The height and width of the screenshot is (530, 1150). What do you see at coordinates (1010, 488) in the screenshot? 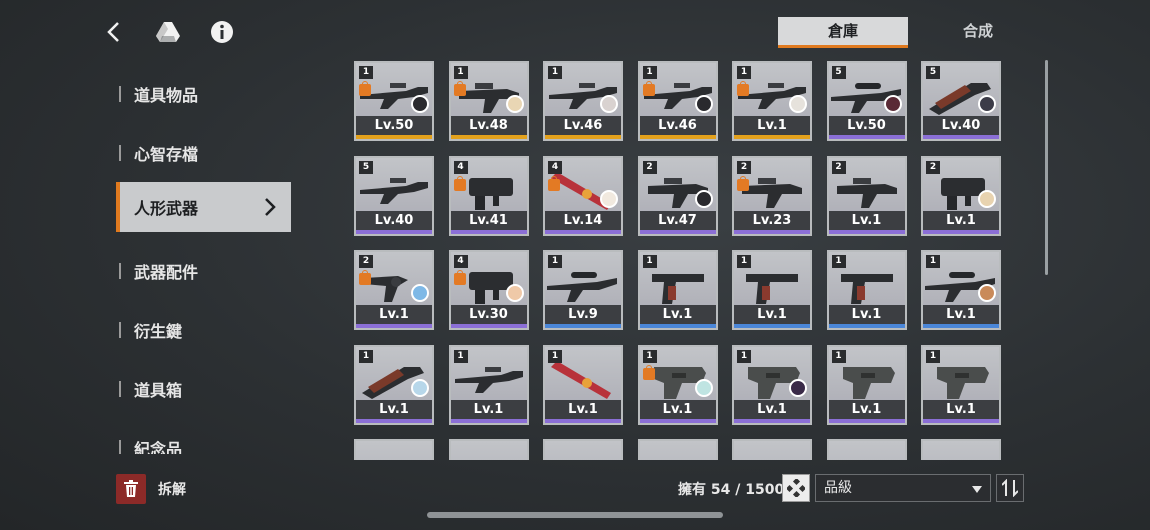
I see `sort-order-button` at bounding box center [1010, 488].